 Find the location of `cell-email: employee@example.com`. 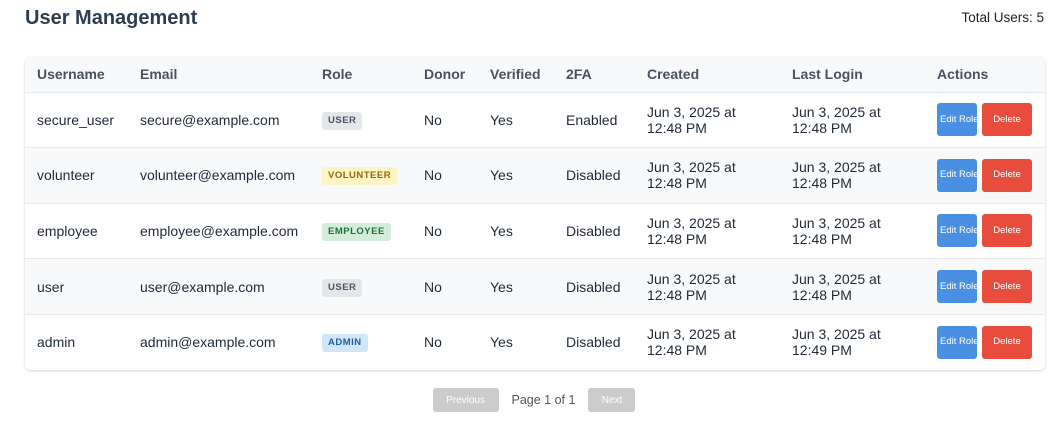

cell-email: employee@example.com is located at coordinates (219, 230).